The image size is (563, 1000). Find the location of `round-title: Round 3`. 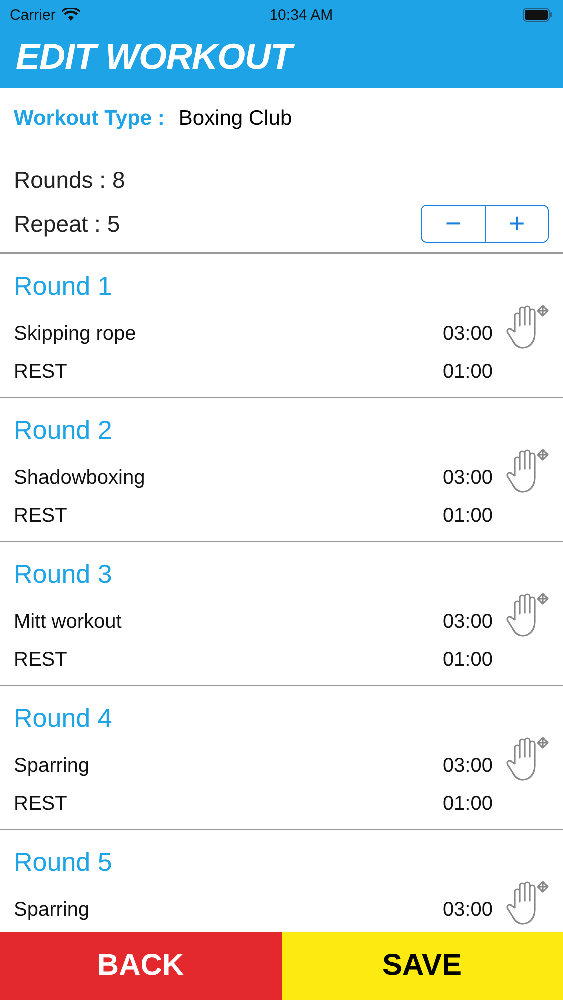

round-title: Round 3 is located at coordinates (64, 574).